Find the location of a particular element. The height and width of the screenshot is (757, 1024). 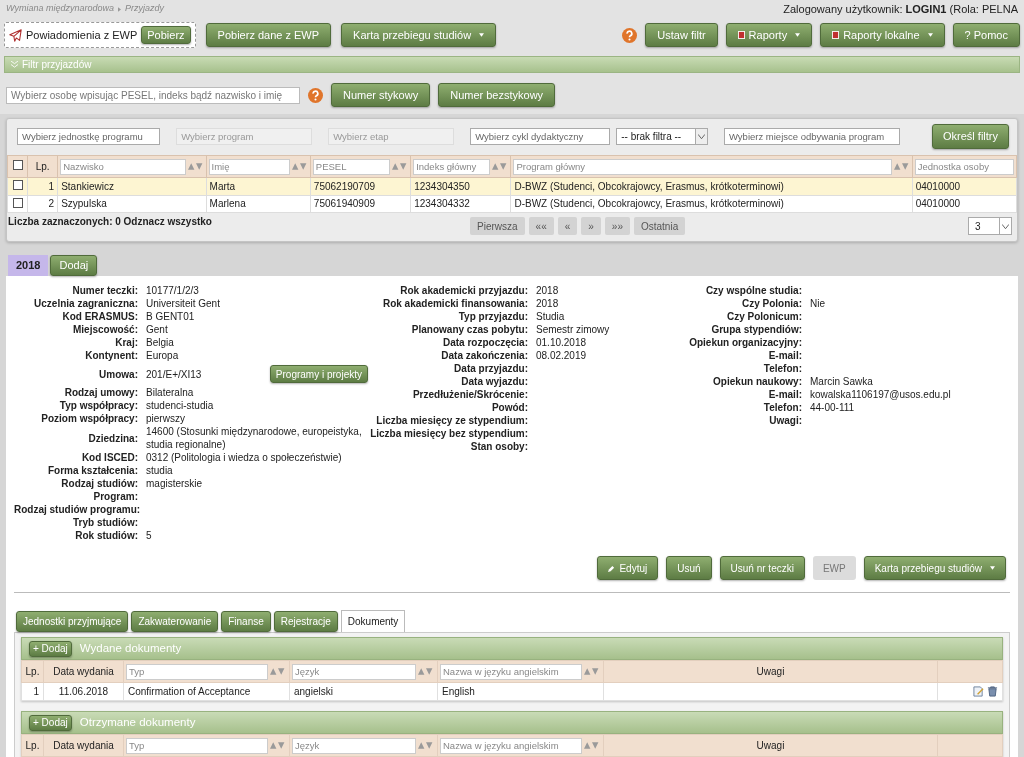

column-filter-field: Indeks główny is located at coordinates (452, 166).